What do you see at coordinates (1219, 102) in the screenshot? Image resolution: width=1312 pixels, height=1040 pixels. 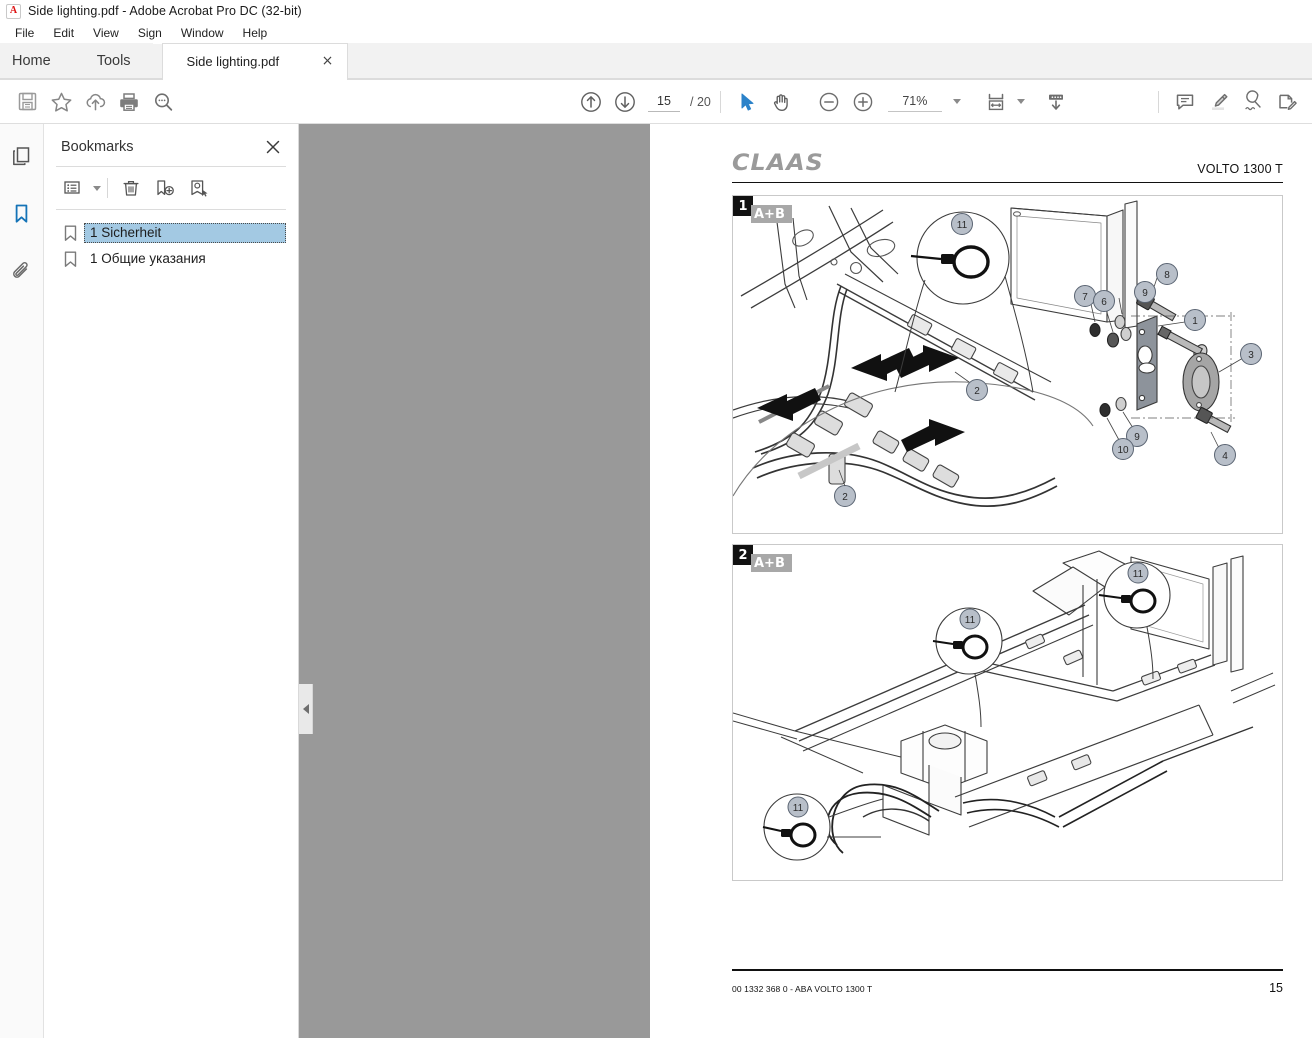 I see `highlight-icon` at bounding box center [1219, 102].